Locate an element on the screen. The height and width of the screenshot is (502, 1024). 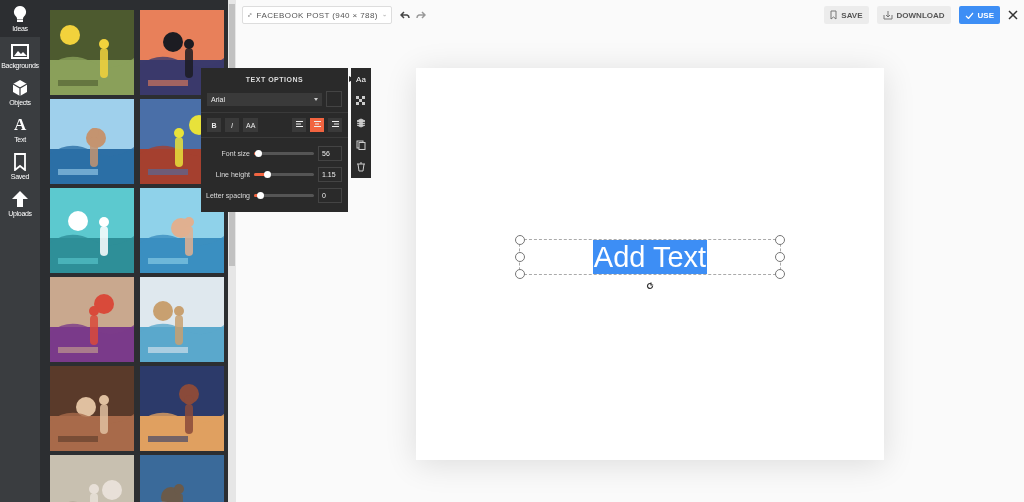
align-left-icon is located at coordinates (299, 124).